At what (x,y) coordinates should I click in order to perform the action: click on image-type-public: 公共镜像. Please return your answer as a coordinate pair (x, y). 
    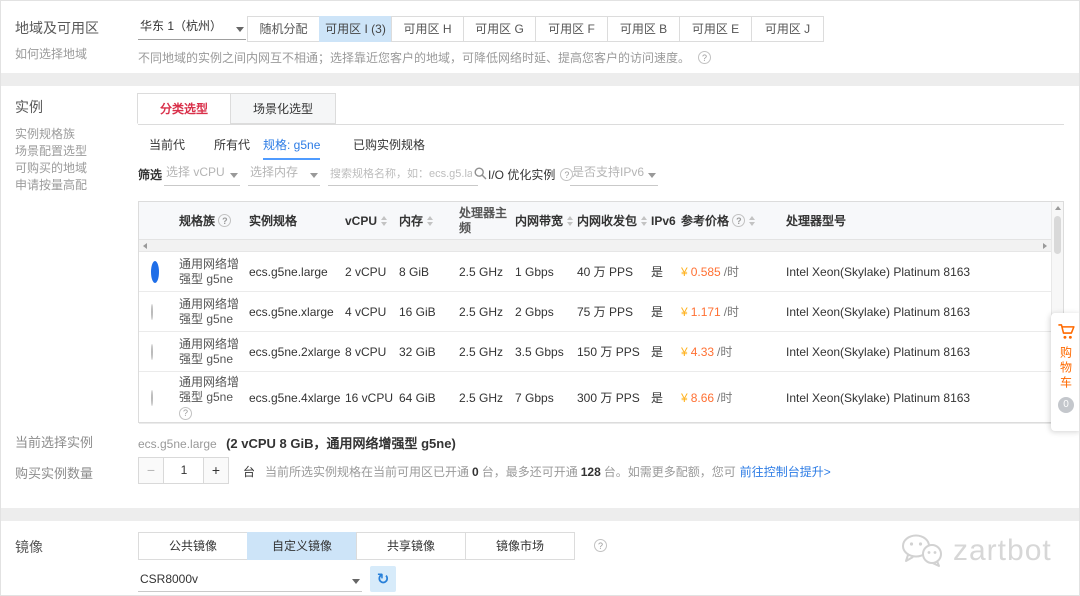
    Looking at the image, I should click on (193, 546).